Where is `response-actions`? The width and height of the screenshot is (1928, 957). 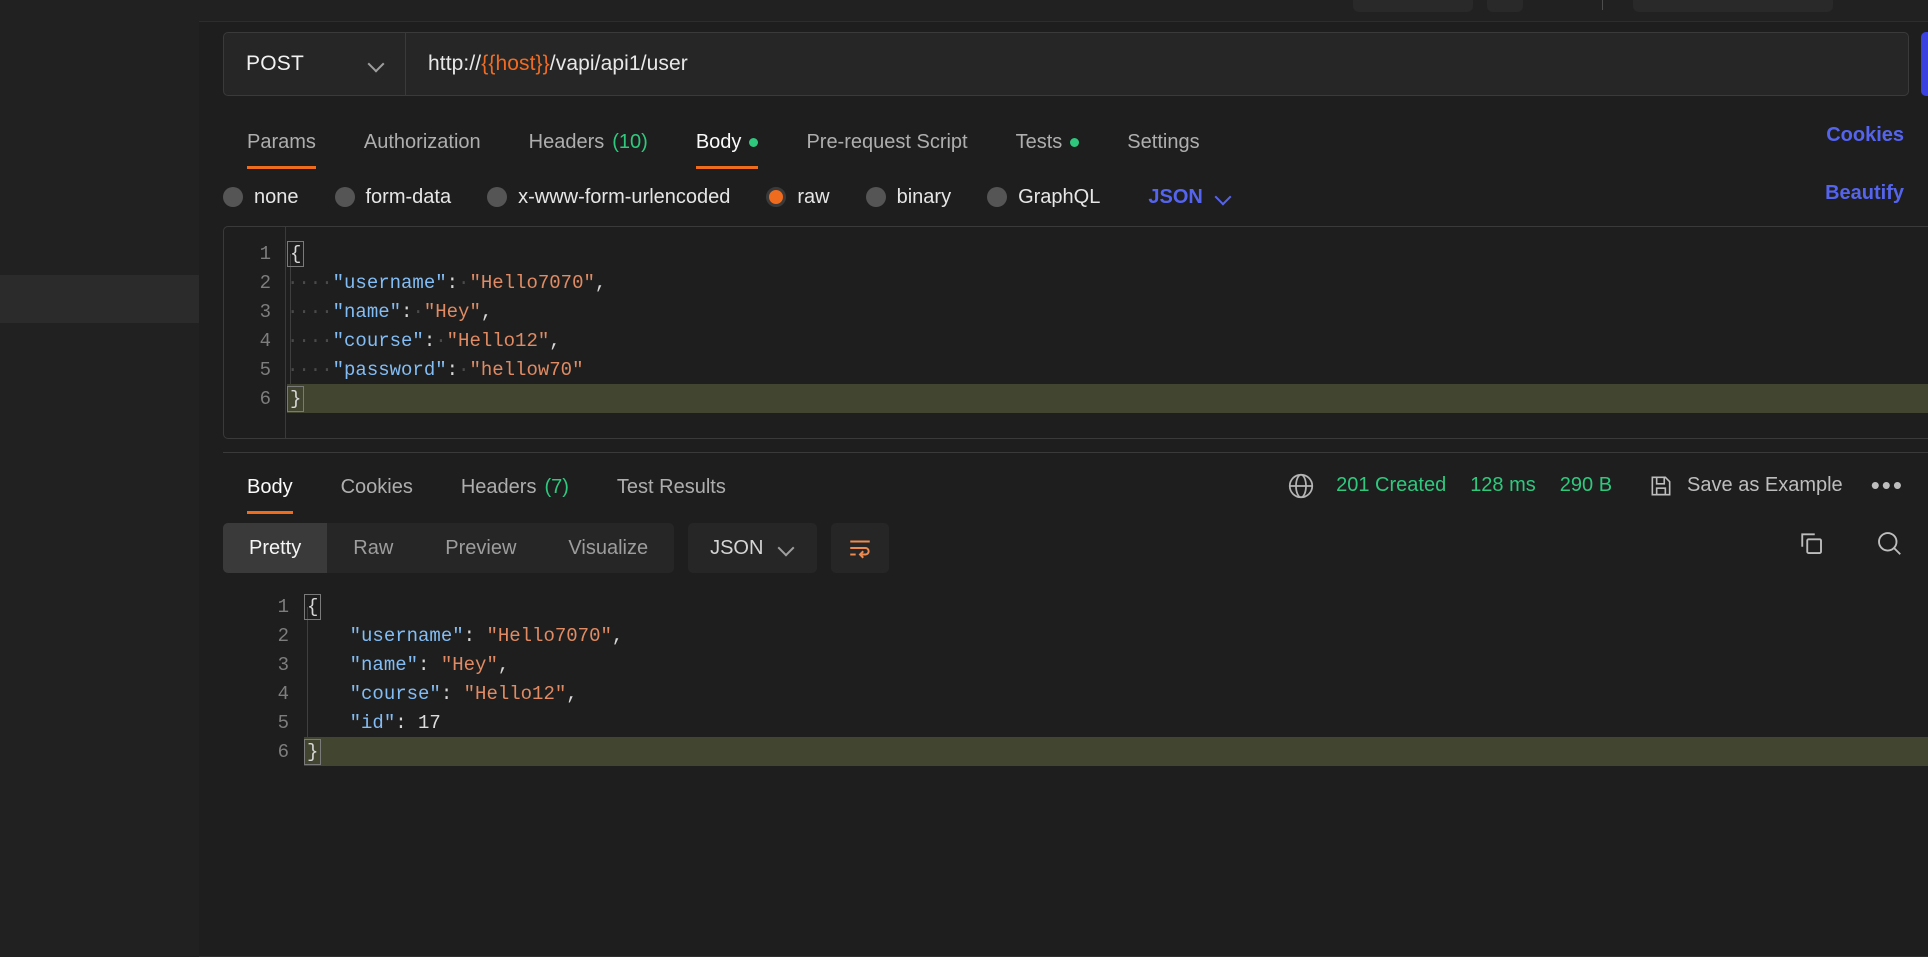
response-actions is located at coordinates (1850, 543).